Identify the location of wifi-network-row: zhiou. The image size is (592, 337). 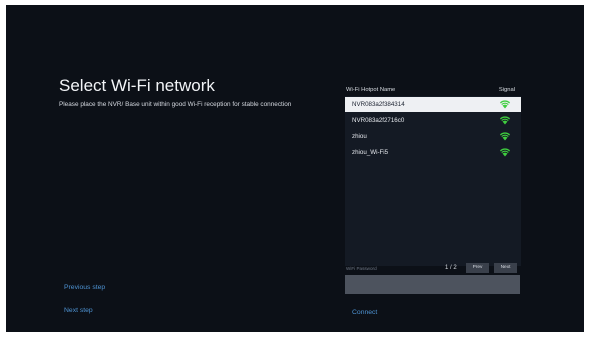
(433, 136).